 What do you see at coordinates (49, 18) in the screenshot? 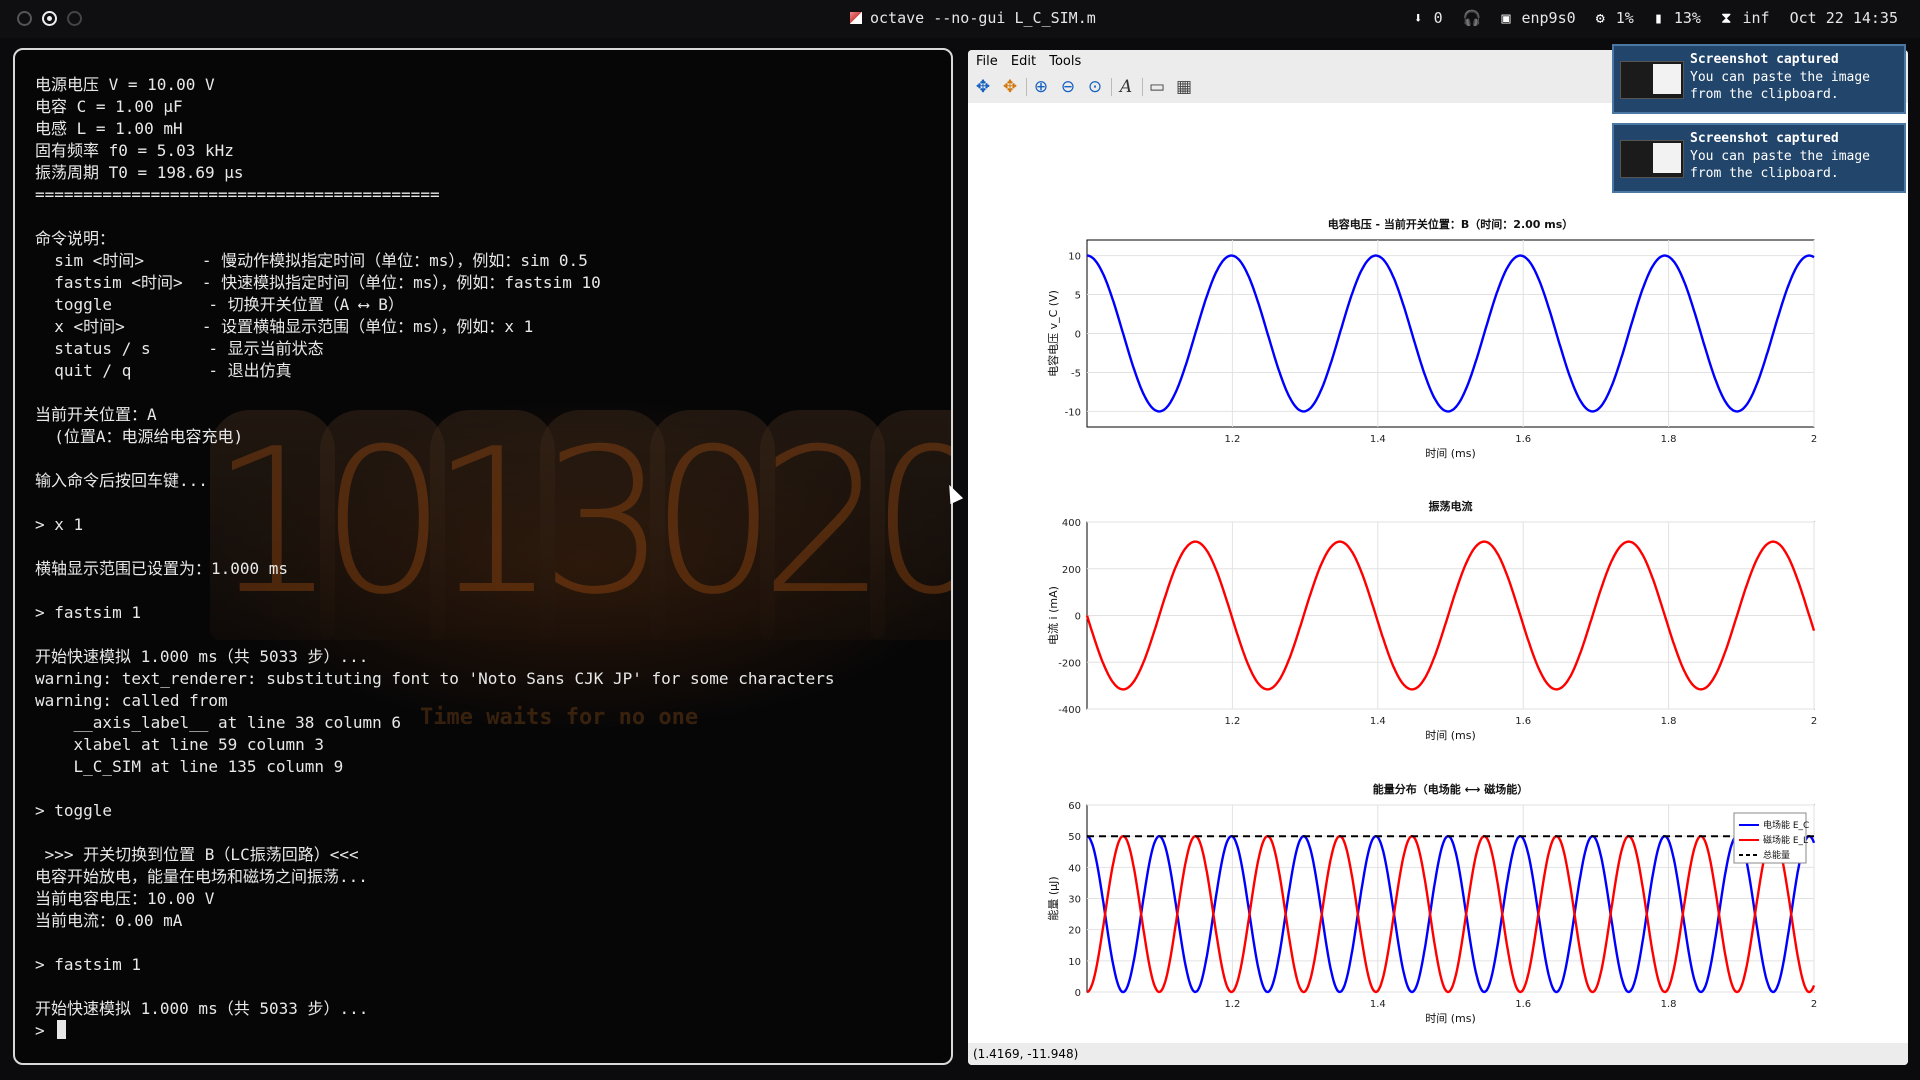
I see `workspace-indicator-2-active` at bounding box center [49, 18].